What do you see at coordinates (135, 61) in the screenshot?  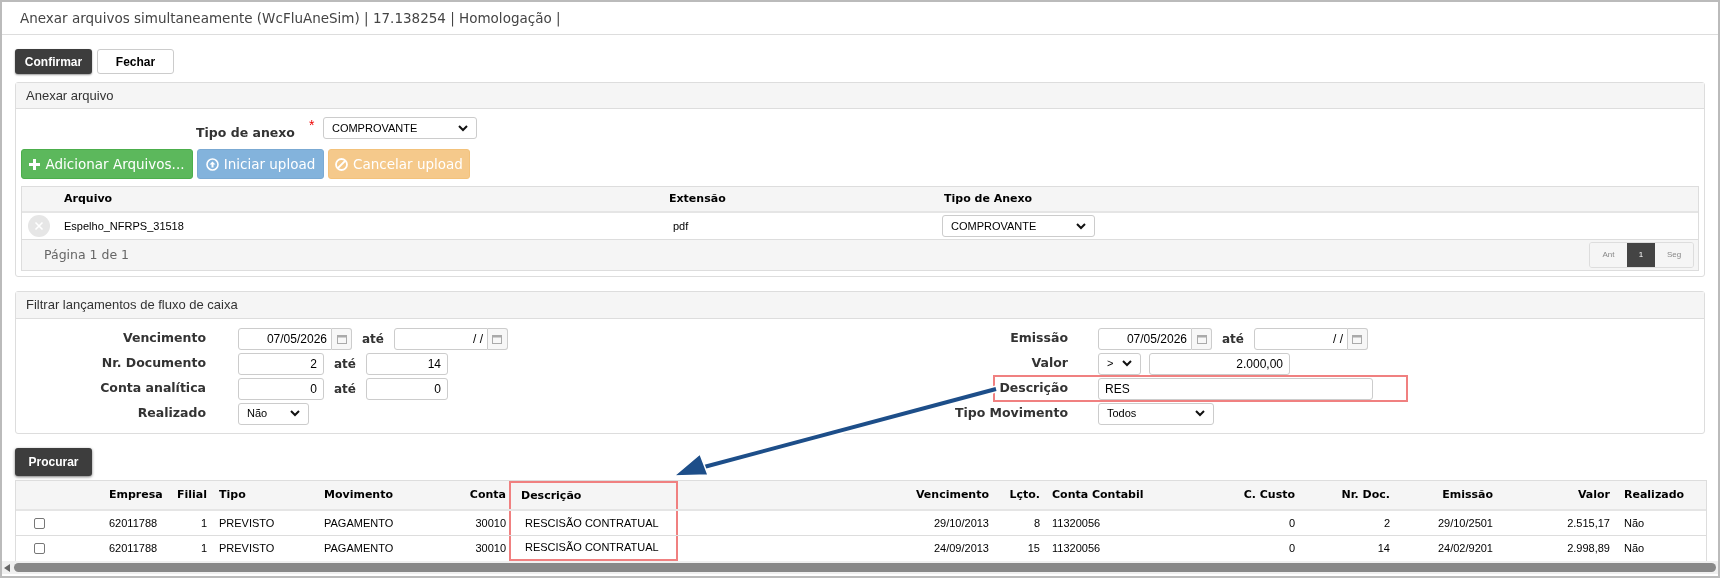 I see `close-button: Fechar` at bounding box center [135, 61].